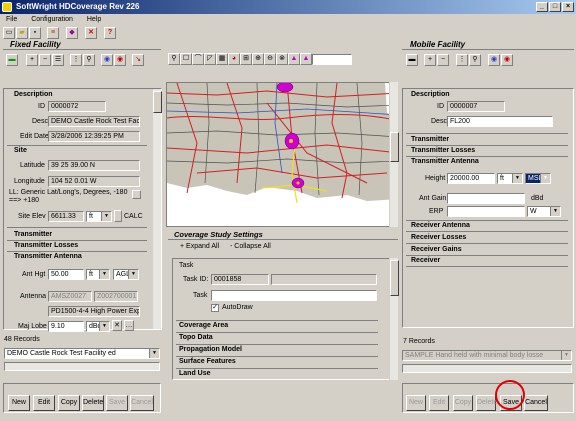  What do you see at coordinates (536, 403) in the screenshot?
I see `mobile-cancel-button: Cancel` at bounding box center [536, 403].